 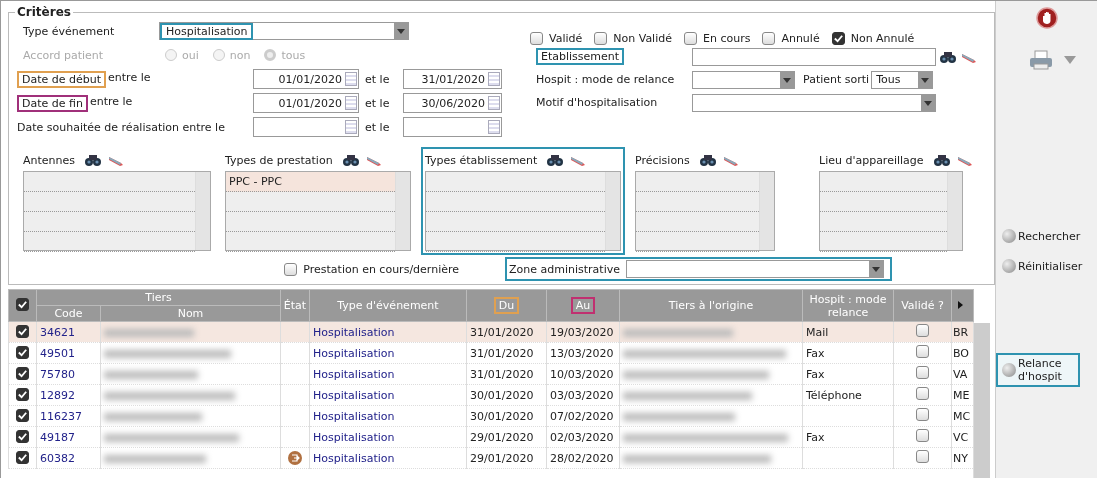 What do you see at coordinates (556, 38) in the screenshot?
I see `status-checkbox: Validé` at bounding box center [556, 38].